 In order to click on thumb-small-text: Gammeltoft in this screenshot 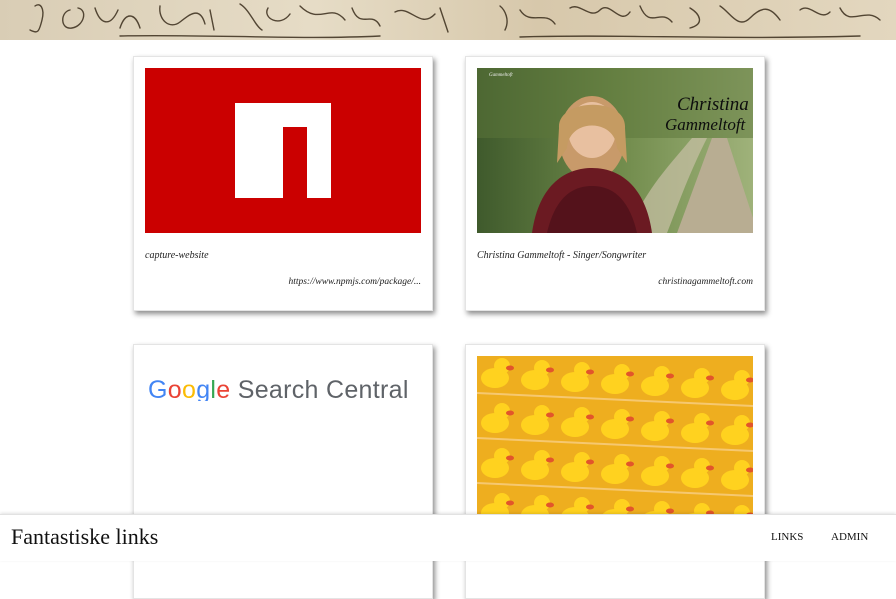, I will do `click(501, 75)`.